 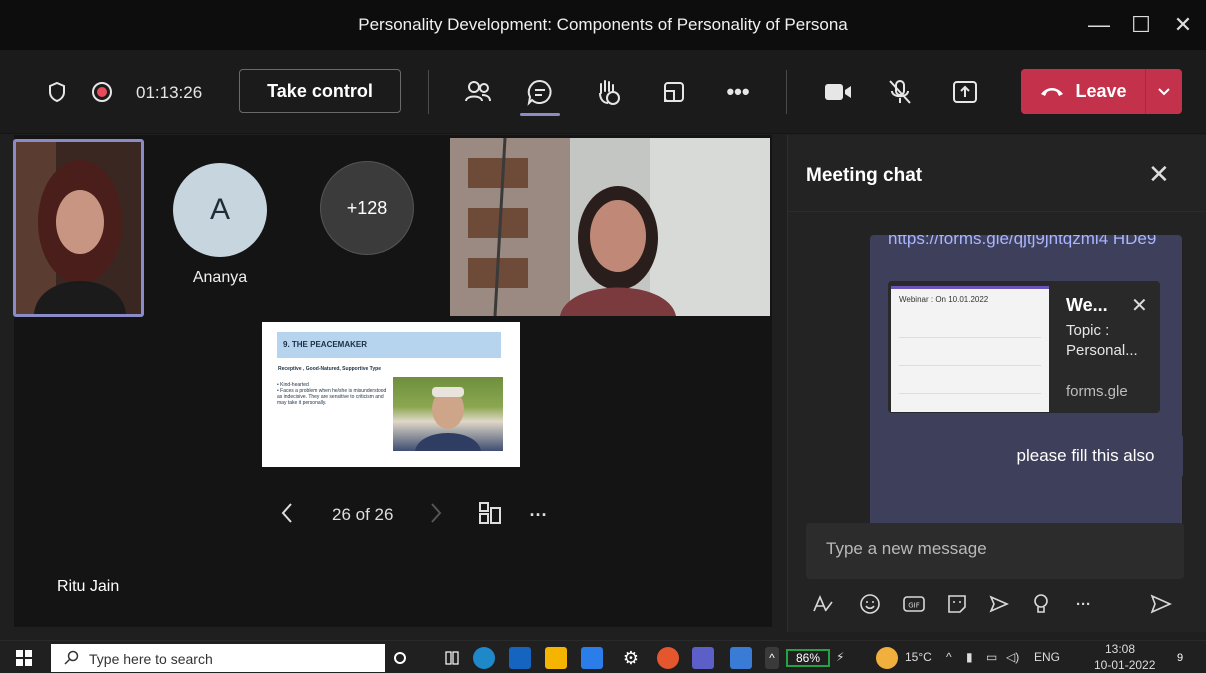 I want to click on shield-icon, so click(x=57, y=92).